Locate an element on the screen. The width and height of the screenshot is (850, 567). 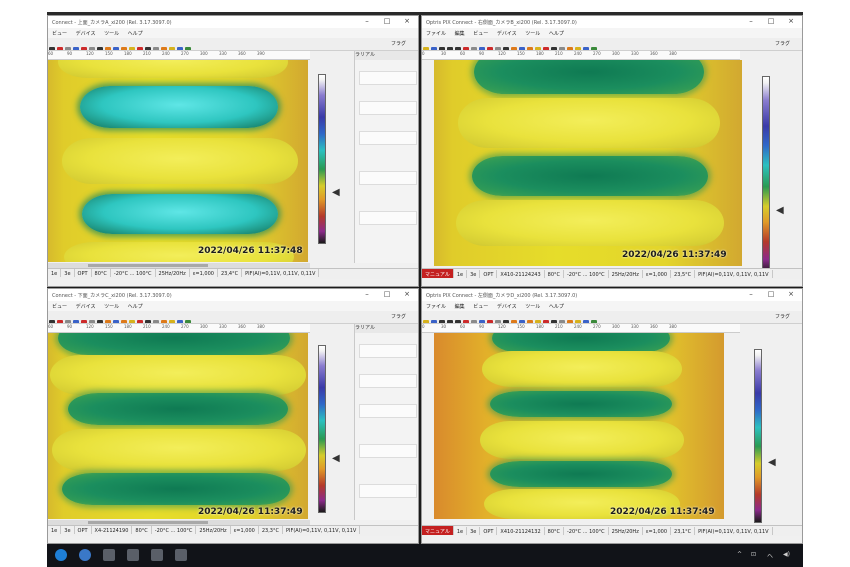
ruler-tick: 150 is located at coordinates (521, 326).